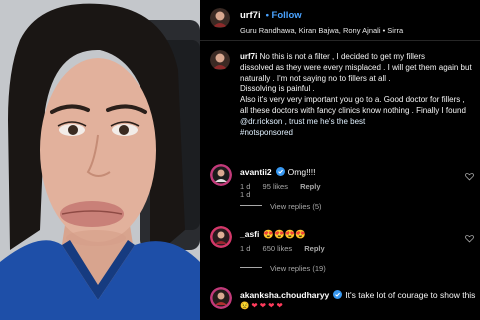 This screenshot has width=480, height=320. What do you see at coordinates (261, 305) in the screenshot?
I see `comment-emoji-line: 😟 ❤ ❤ ❤ ❤` at bounding box center [261, 305].